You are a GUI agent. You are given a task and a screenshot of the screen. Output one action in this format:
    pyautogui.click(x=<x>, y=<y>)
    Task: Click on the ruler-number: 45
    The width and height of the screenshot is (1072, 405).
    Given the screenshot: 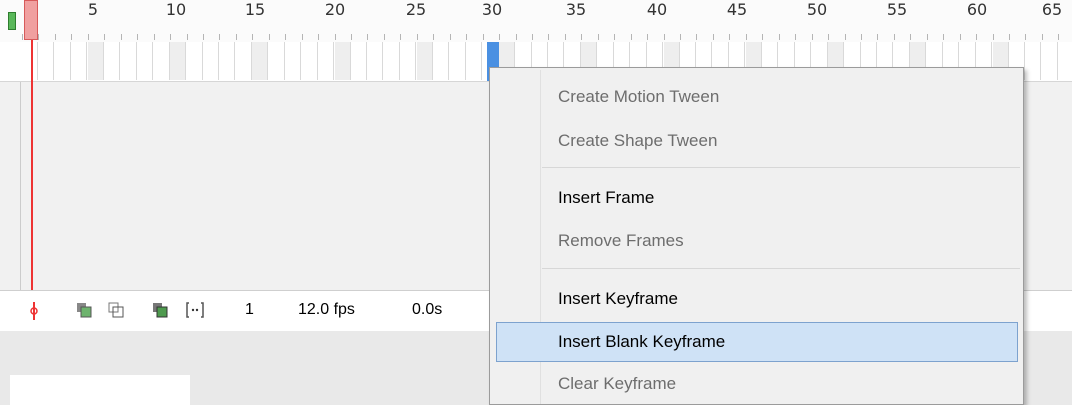 What is the action you would take?
    pyautogui.click(x=737, y=9)
    